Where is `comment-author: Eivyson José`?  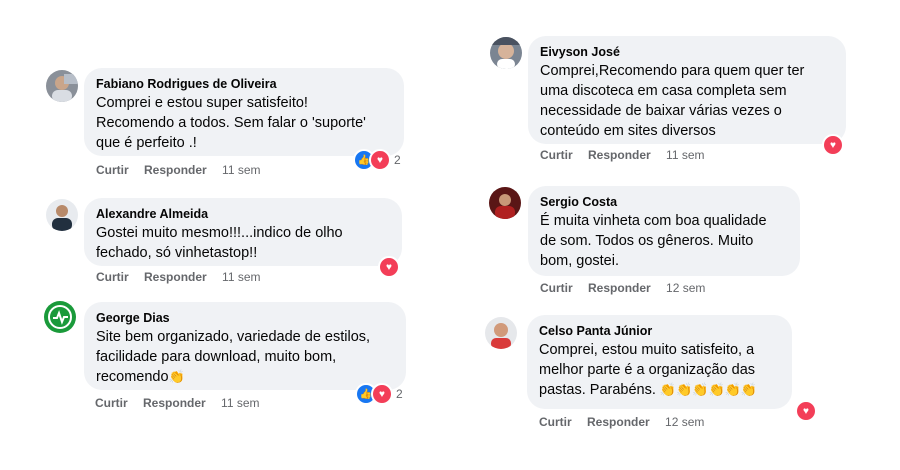
comment-author: Eivyson José is located at coordinates (687, 52).